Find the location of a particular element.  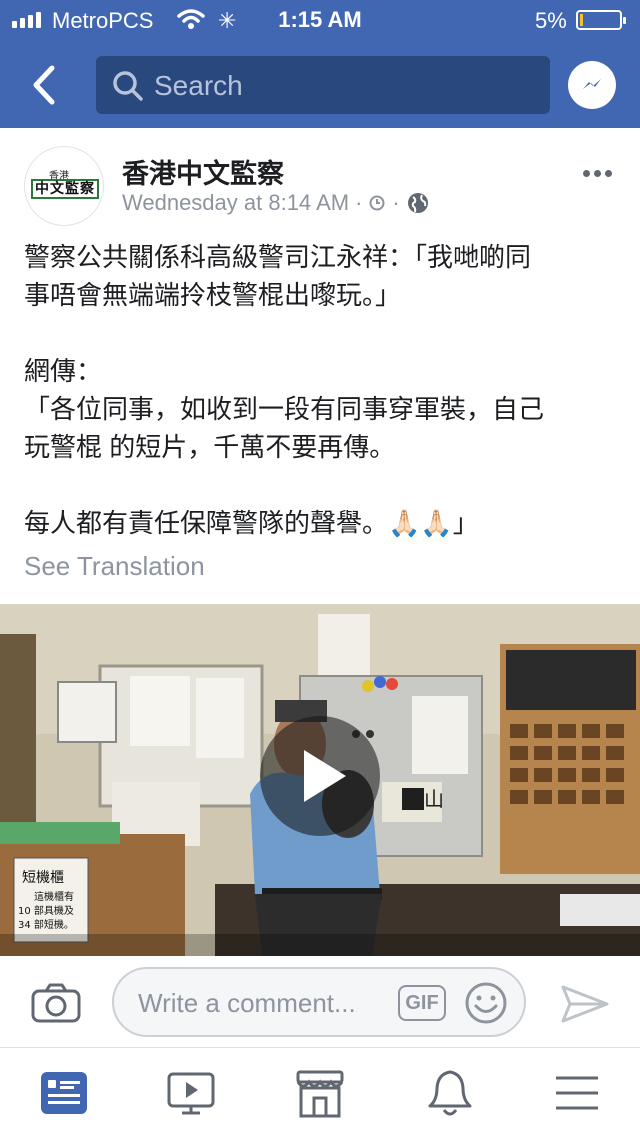

tab-watch is located at coordinates (192, 1094).